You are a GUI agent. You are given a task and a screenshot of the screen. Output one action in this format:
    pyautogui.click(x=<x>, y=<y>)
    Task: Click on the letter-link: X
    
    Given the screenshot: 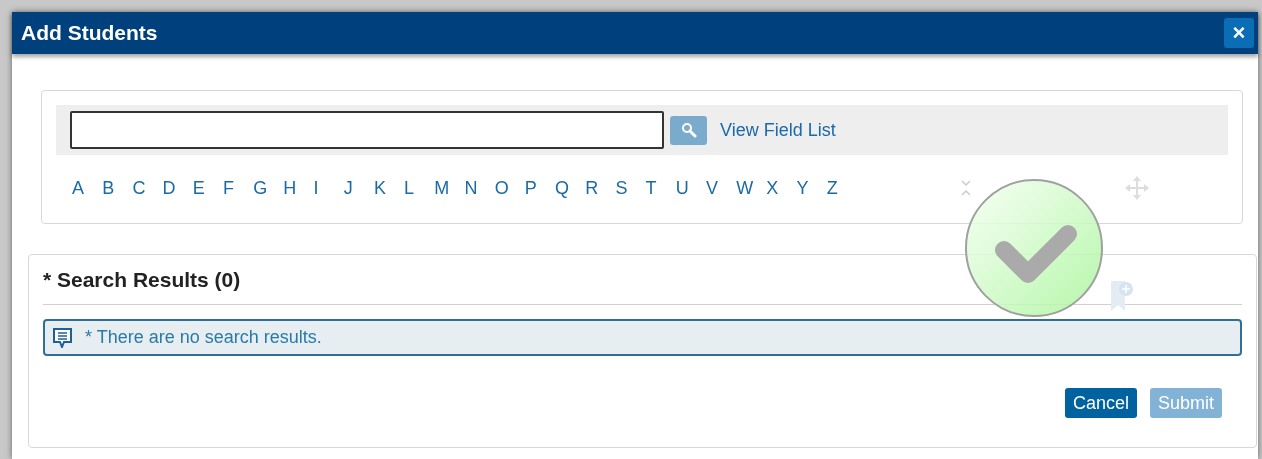 What is the action you would take?
    pyautogui.click(x=781, y=188)
    